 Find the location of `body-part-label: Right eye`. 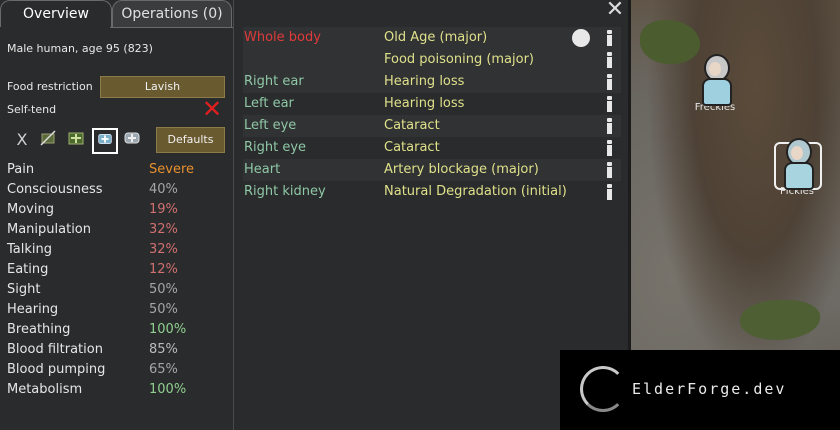

body-part-label: Right eye is located at coordinates (275, 147).